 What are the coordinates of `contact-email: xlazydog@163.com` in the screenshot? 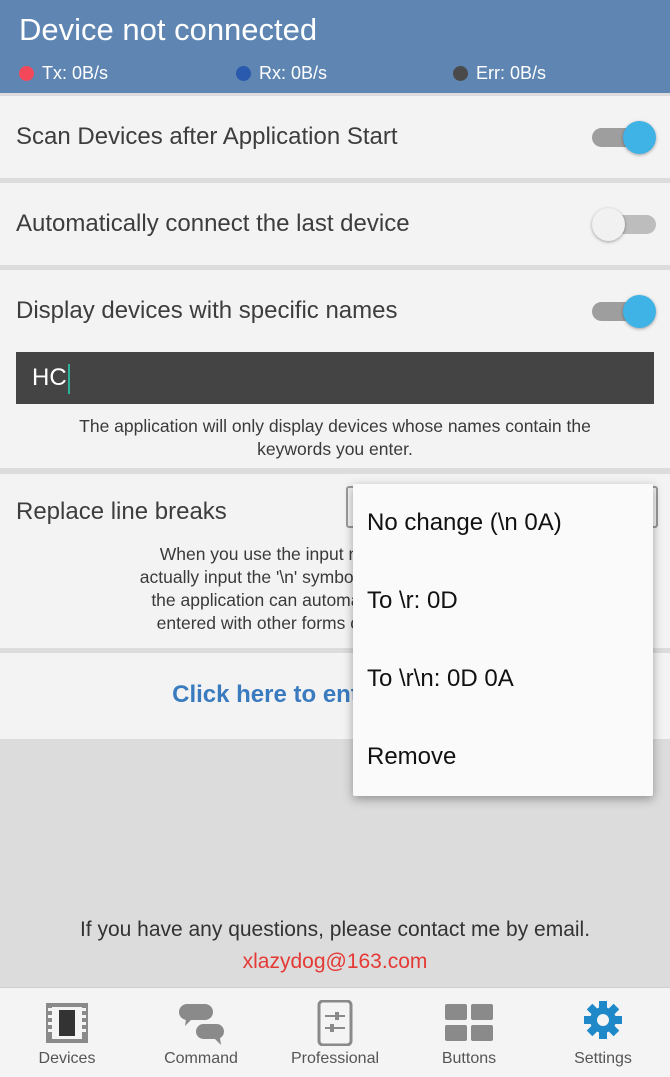 It's located at (335, 962).